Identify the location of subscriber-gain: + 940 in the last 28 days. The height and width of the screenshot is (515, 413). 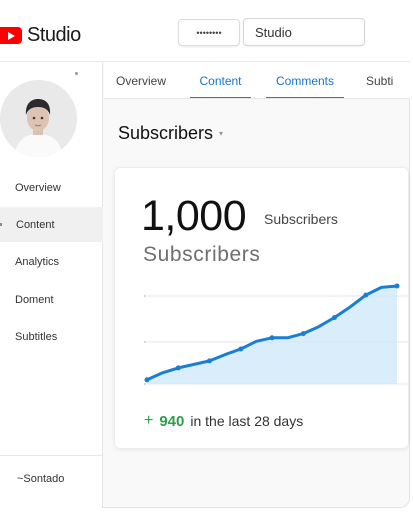
(223, 421).